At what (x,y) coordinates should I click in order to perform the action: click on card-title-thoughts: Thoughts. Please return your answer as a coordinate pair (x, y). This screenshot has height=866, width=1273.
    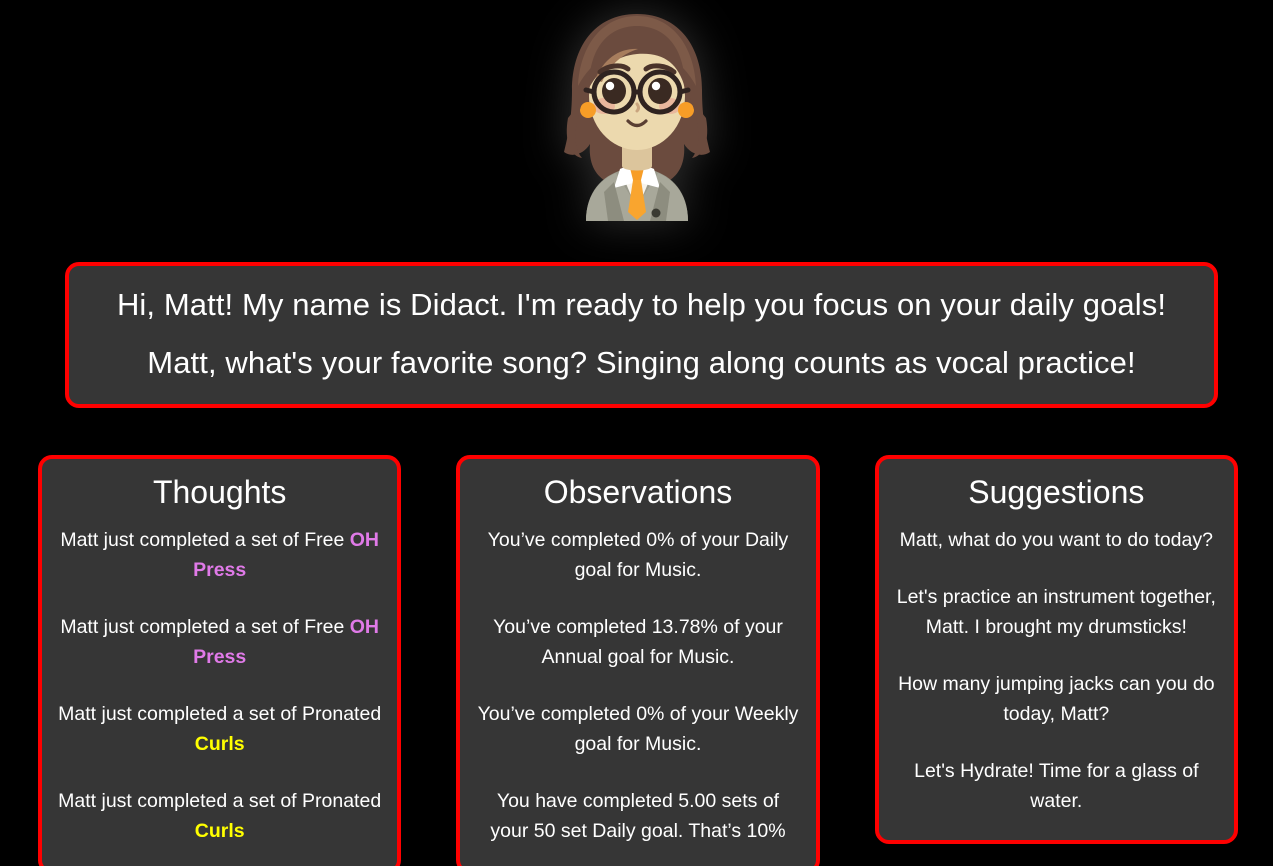
    Looking at the image, I should click on (219, 492).